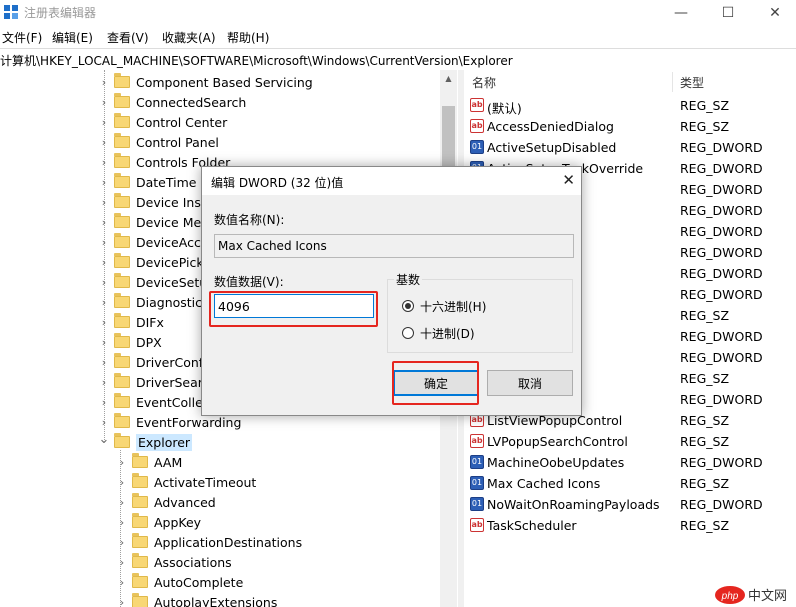 The image size is (796, 607). What do you see at coordinates (767, 596) in the screenshot?
I see `svg-text: 中文网` at bounding box center [767, 596].